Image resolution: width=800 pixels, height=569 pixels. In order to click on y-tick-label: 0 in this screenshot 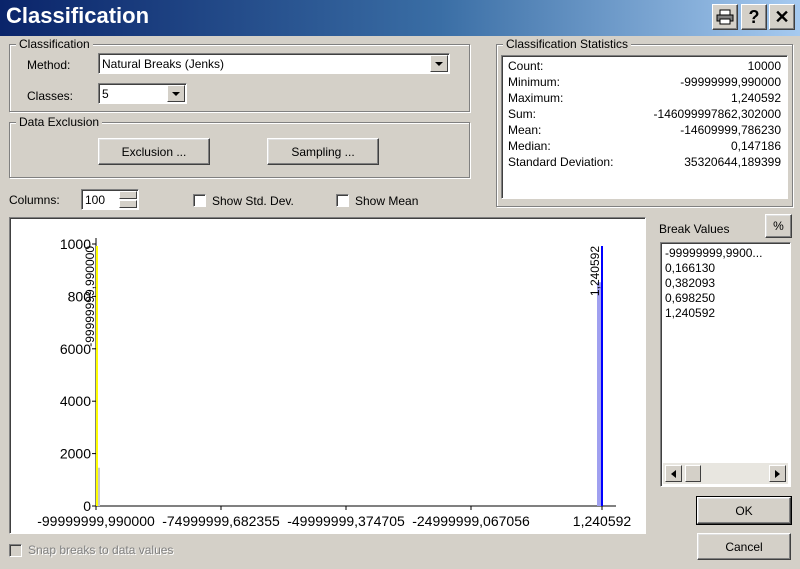, I will do `click(87, 506)`.